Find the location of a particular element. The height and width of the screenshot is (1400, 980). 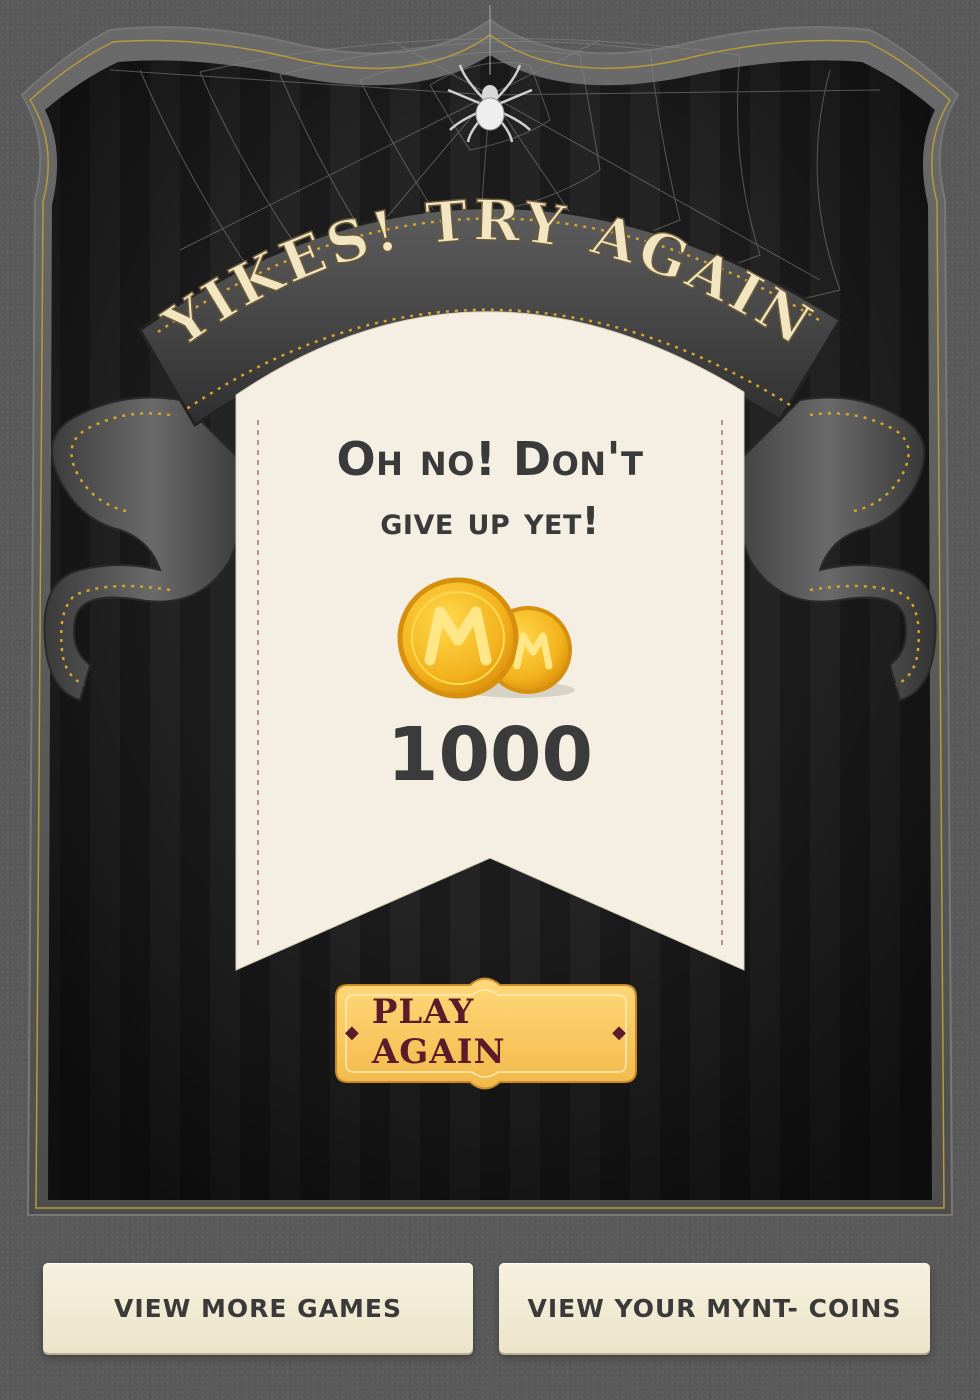

play-again-label-wrap: ◆ PLAY AGAIN ◆ is located at coordinates (486, 1032).